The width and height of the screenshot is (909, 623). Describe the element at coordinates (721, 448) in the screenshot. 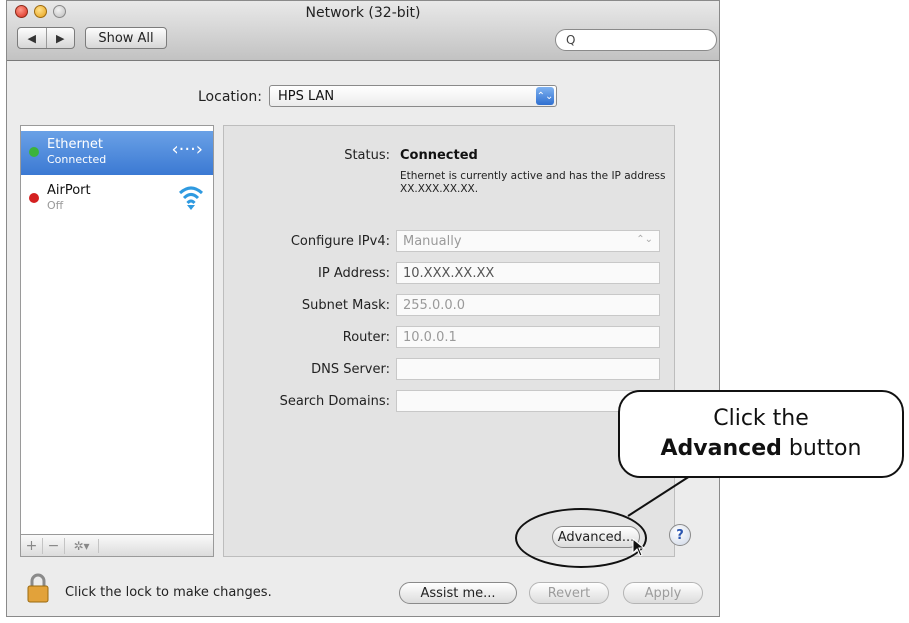

I see `callout-bold-text: Advanced` at that location.